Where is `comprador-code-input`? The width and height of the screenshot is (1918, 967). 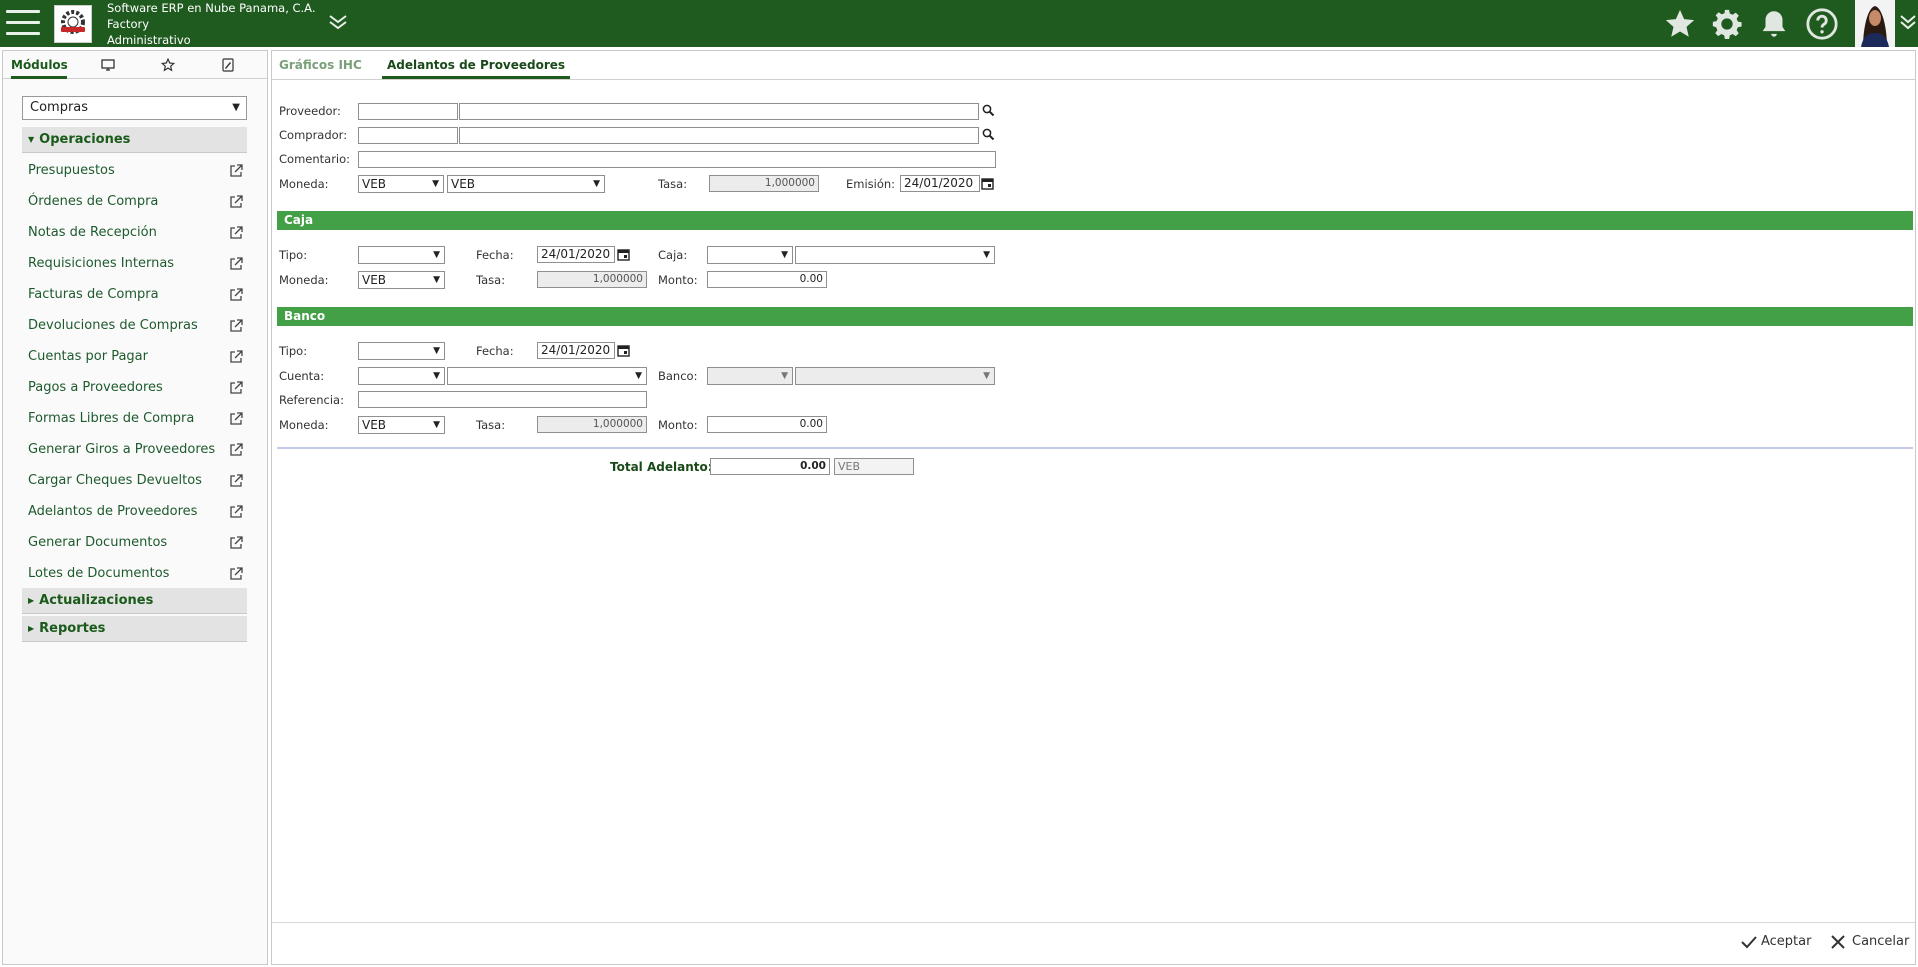 comprador-code-input is located at coordinates (408, 135).